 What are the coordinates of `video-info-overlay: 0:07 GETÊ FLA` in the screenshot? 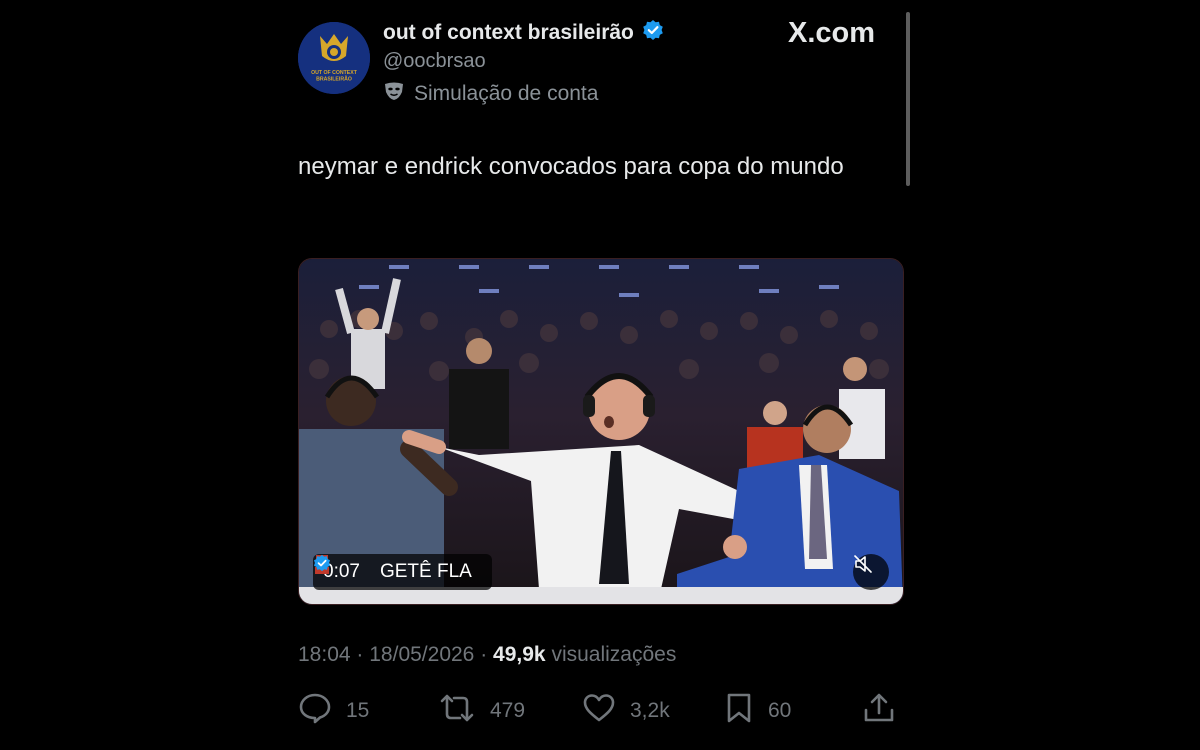 It's located at (402, 572).